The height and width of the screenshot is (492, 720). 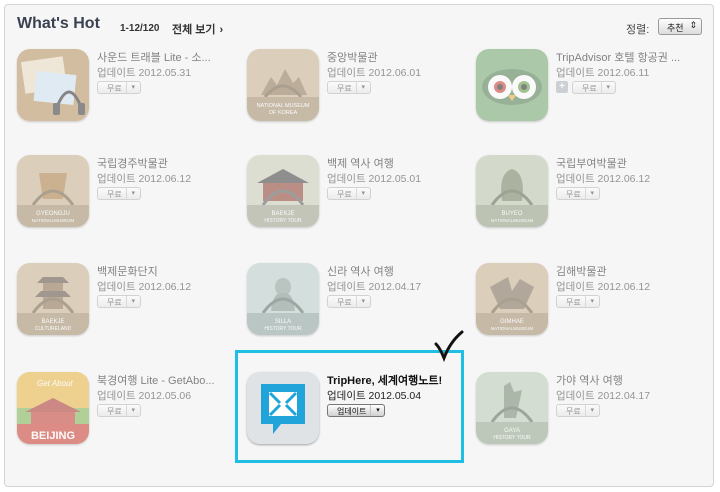 I want to click on icon-caption-line1: Get About, so click(x=55, y=383).